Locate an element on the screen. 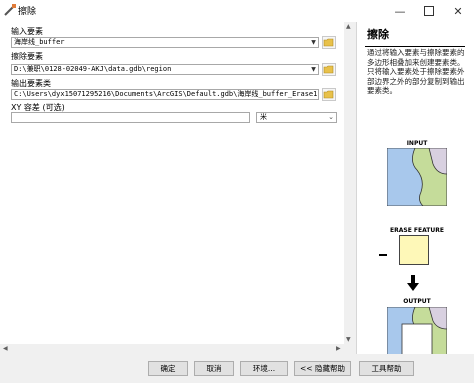  title-bar: 擦除 — ✕ is located at coordinates (237, 11).